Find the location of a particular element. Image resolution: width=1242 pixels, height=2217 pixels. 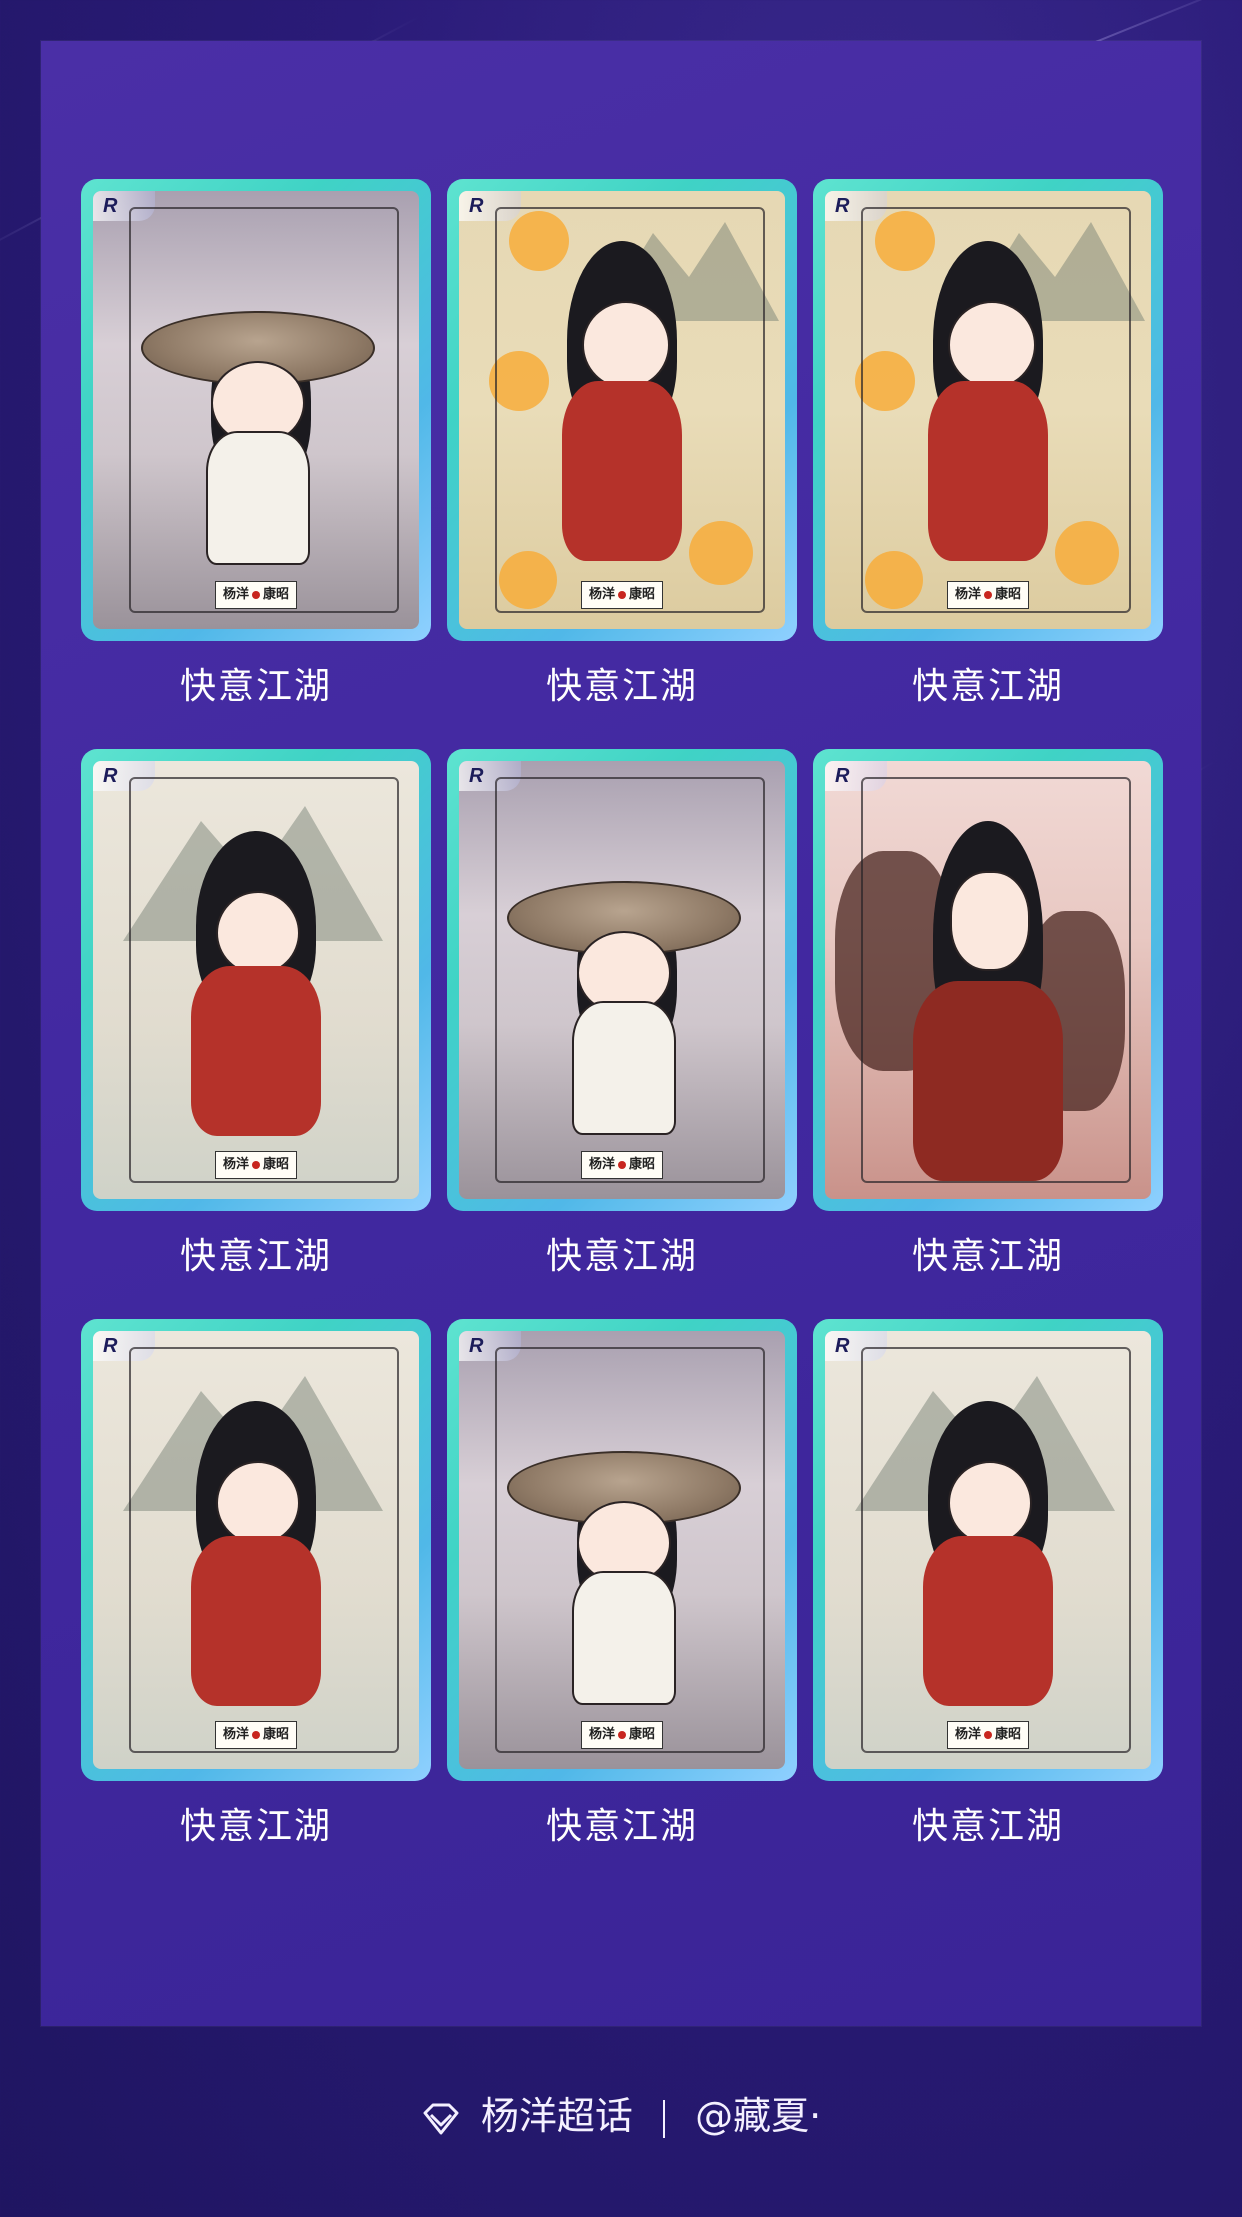

diamond-icon is located at coordinates (441, 2118).